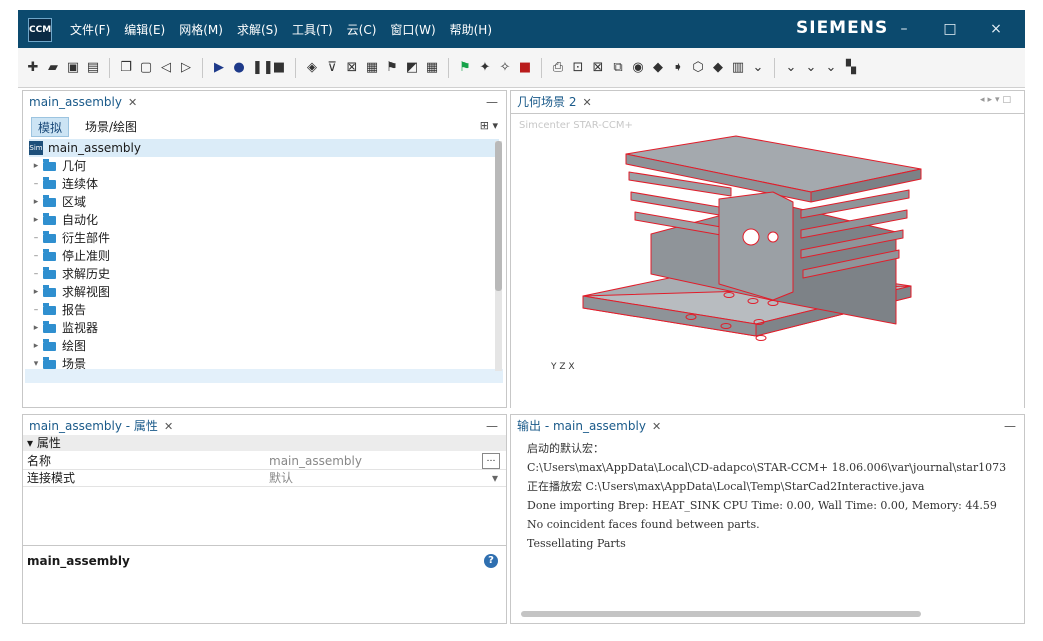  Describe the element at coordinates (578, 67) in the screenshot. I see `fit-view-icon: ⊡` at that location.